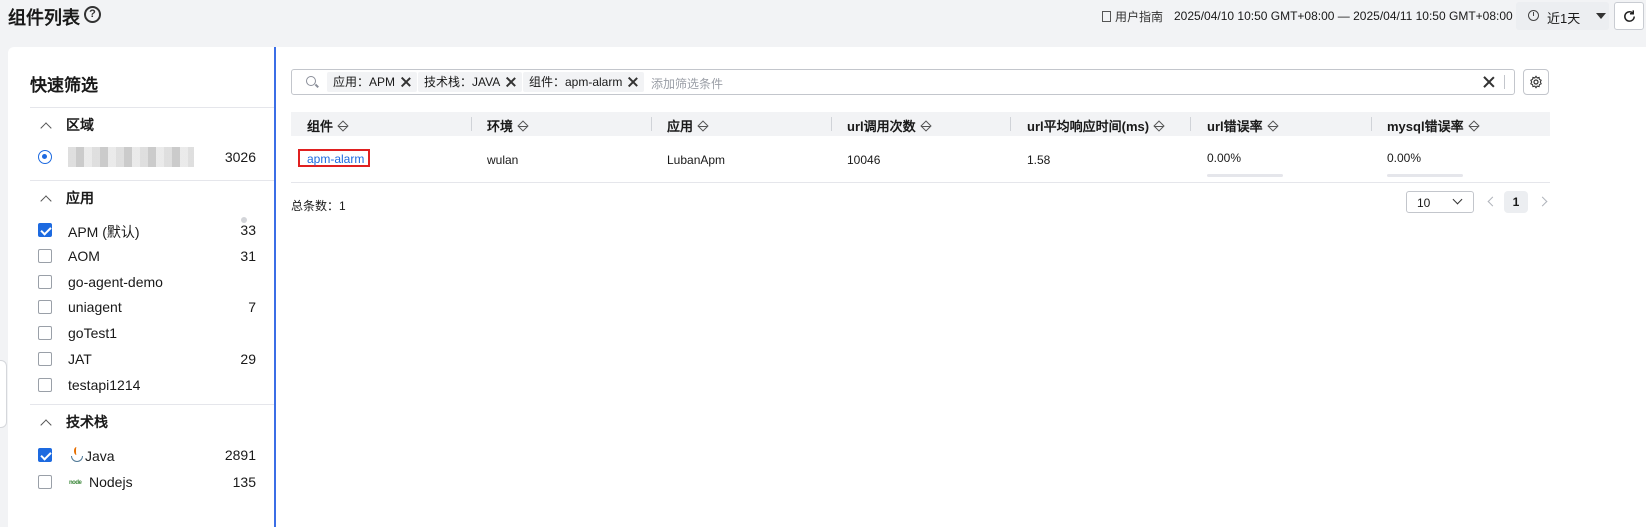 The image size is (1646, 527). Describe the element at coordinates (335, 159) in the screenshot. I see `component-link: apm-alarm` at that location.